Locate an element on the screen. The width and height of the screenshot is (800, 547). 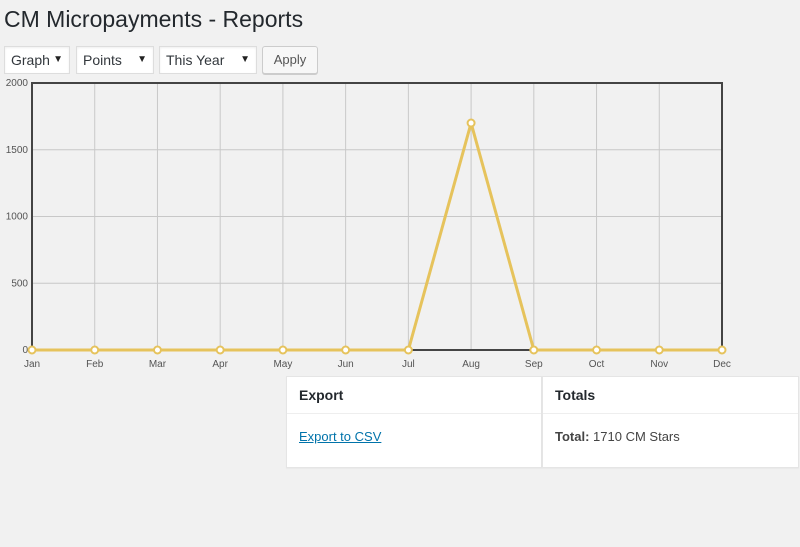
totals-value: 1710 CM Stars is located at coordinates (636, 436).